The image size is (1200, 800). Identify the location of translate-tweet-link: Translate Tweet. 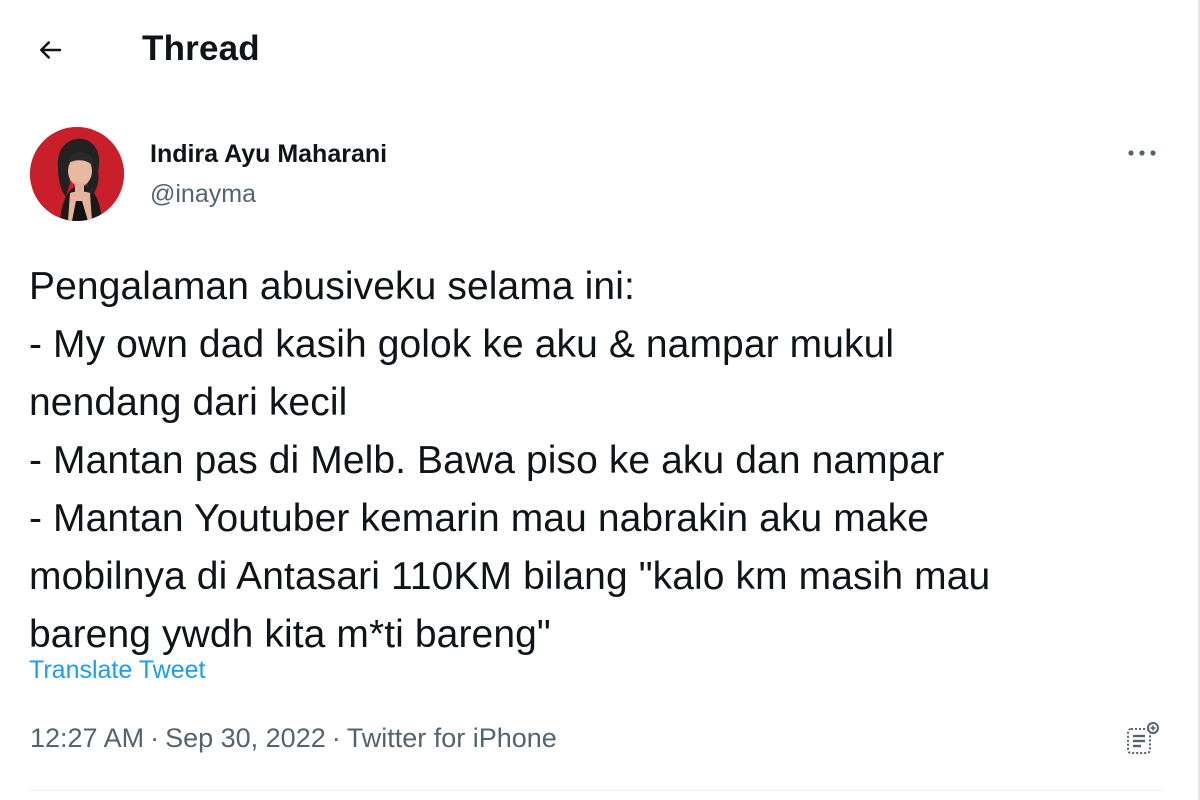
(117, 670).